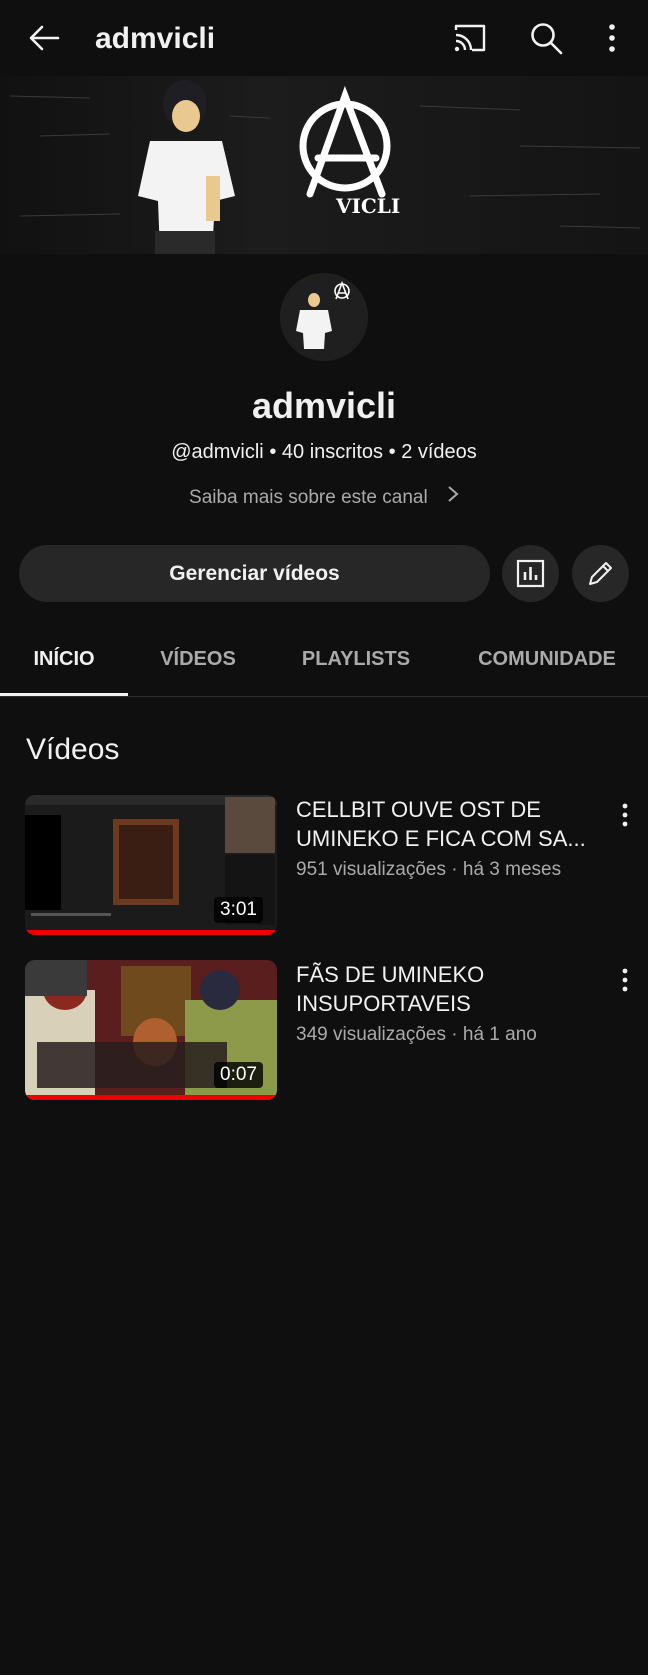 The width and height of the screenshot is (648, 1675). What do you see at coordinates (356, 663) in the screenshot?
I see `tab-playlists: PLAYLISTS` at bounding box center [356, 663].